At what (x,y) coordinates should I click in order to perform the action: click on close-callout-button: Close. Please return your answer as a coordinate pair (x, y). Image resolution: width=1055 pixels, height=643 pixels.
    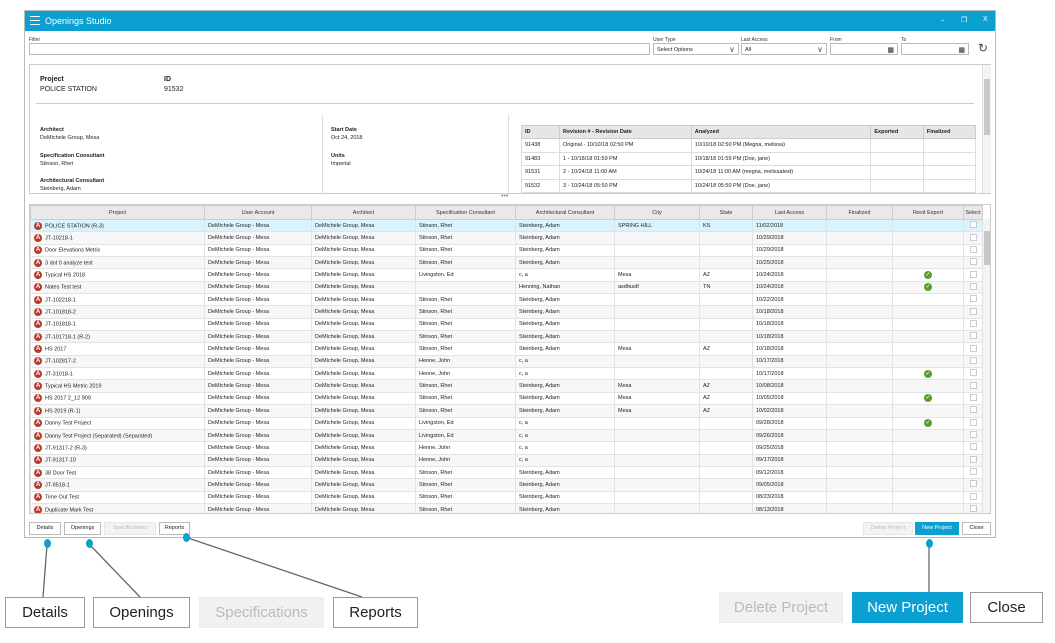
    Looking at the image, I should click on (1006, 607).